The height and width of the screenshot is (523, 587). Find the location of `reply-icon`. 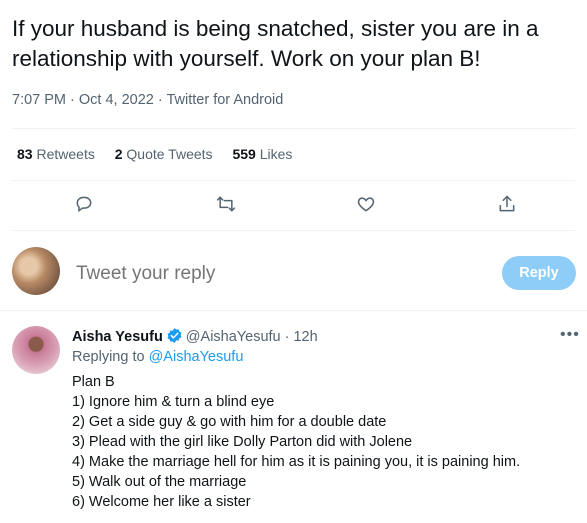

reply-icon is located at coordinates (84, 204).